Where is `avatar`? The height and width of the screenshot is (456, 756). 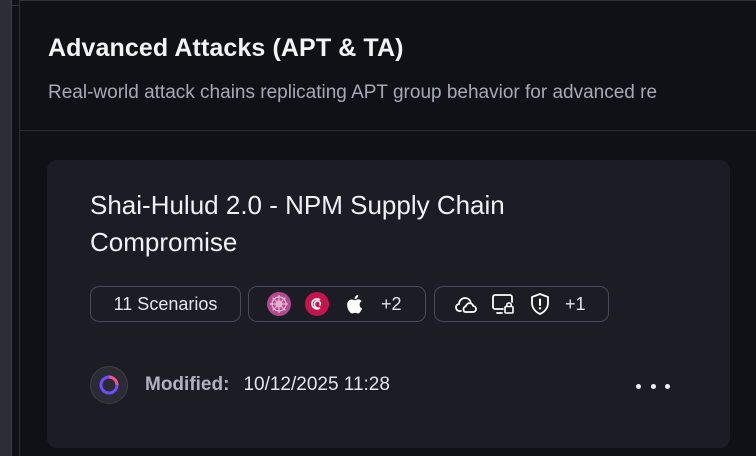 avatar is located at coordinates (109, 385).